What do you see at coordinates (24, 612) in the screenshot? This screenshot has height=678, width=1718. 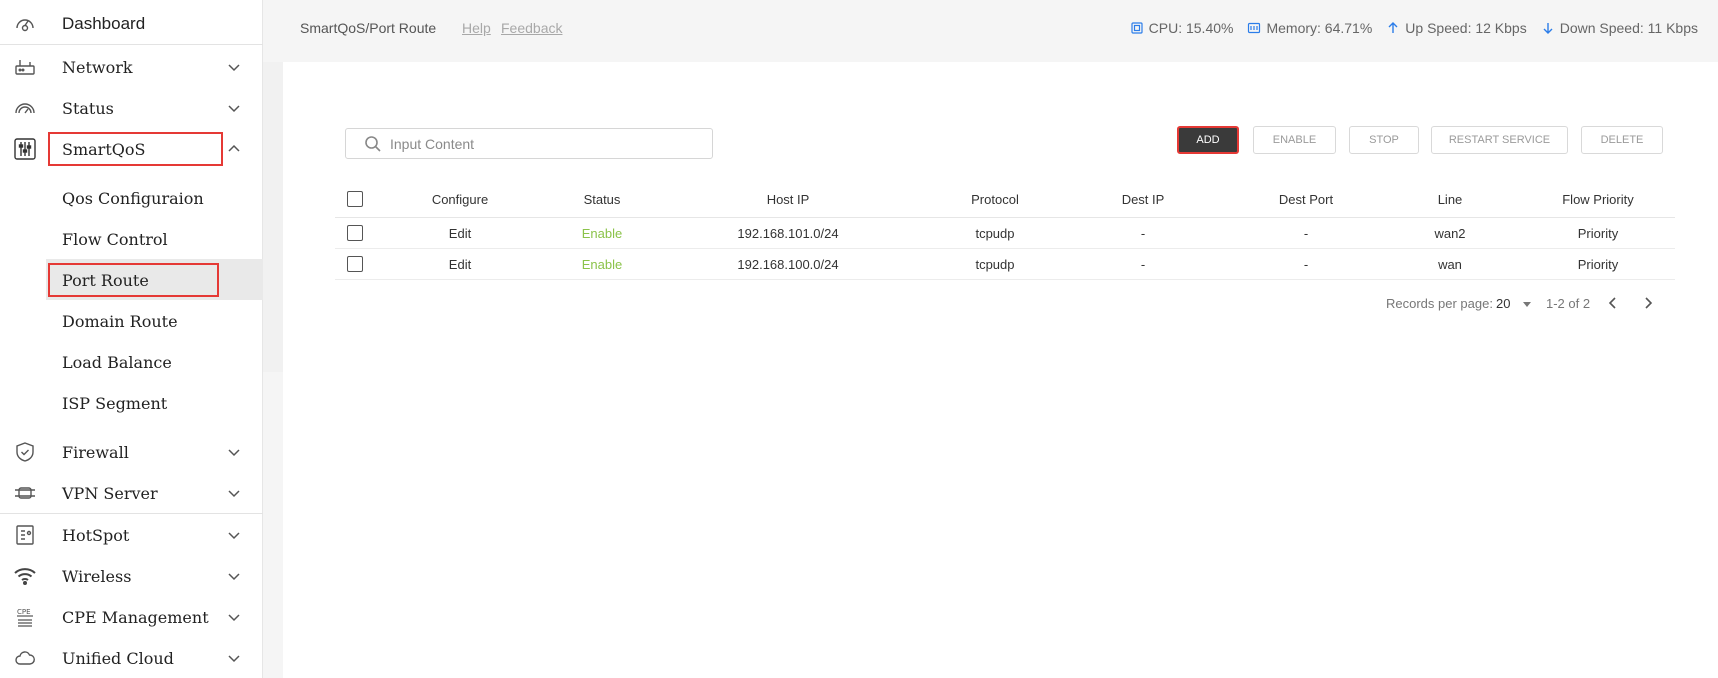 I see `svg-text: CPE` at bounding box center [24, 612].